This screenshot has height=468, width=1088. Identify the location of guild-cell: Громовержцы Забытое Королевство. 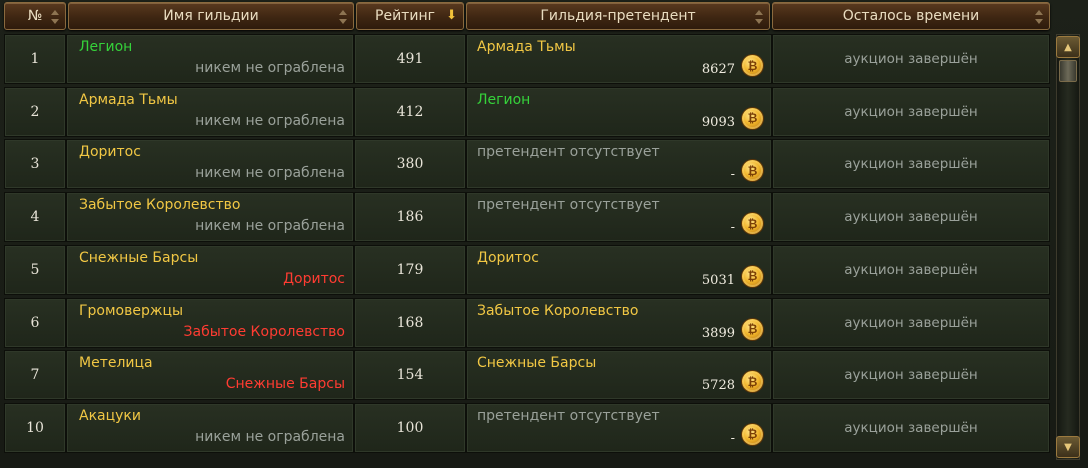
(210, 322).